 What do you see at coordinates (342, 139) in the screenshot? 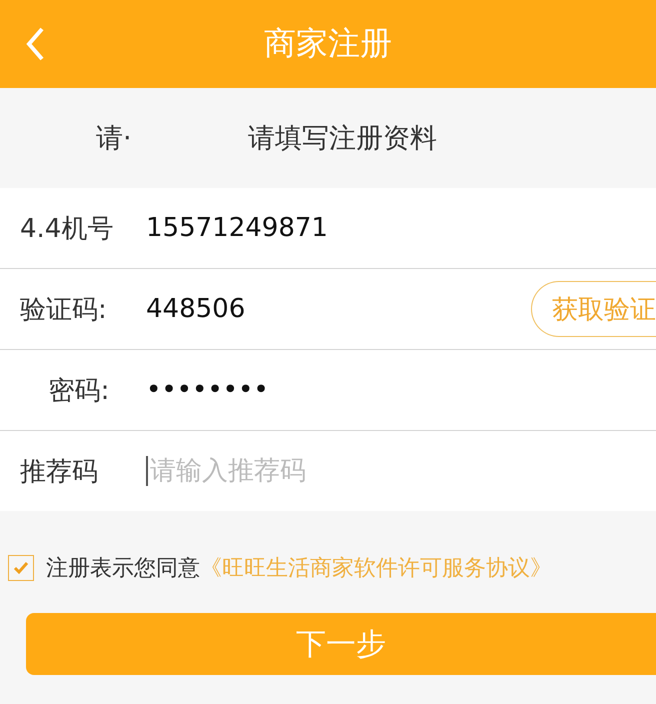
I see `section-title: 请填写注册资料` at bounding box center [342, 139].